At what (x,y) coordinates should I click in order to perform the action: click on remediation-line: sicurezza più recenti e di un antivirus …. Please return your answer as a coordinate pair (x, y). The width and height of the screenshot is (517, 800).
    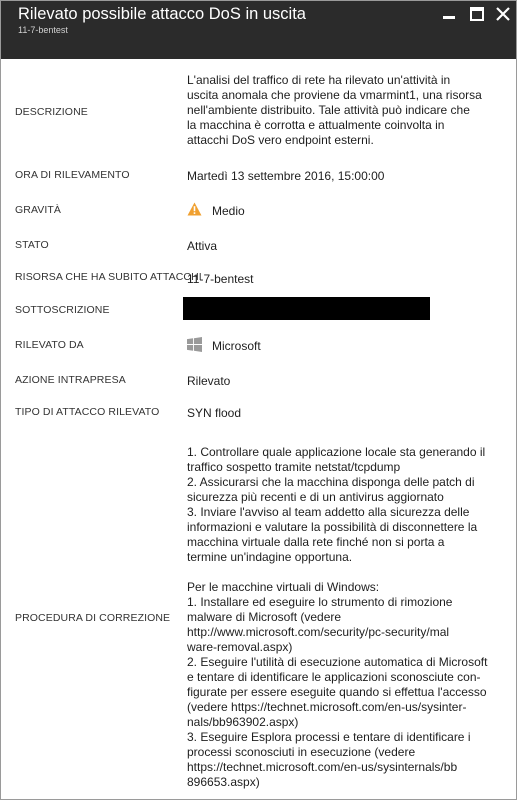
    Looking at the image, I should click on (315, 497).